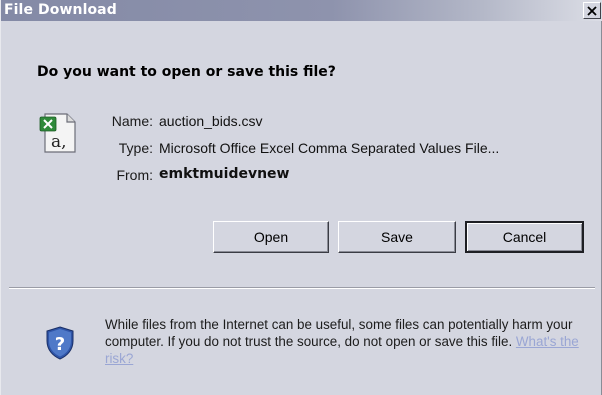 This screenshot has height=395, width=602. What do you see at coordinates (397, 237) in the screenshot?
I see `save-button: Save` at bounding box center [397, 237].